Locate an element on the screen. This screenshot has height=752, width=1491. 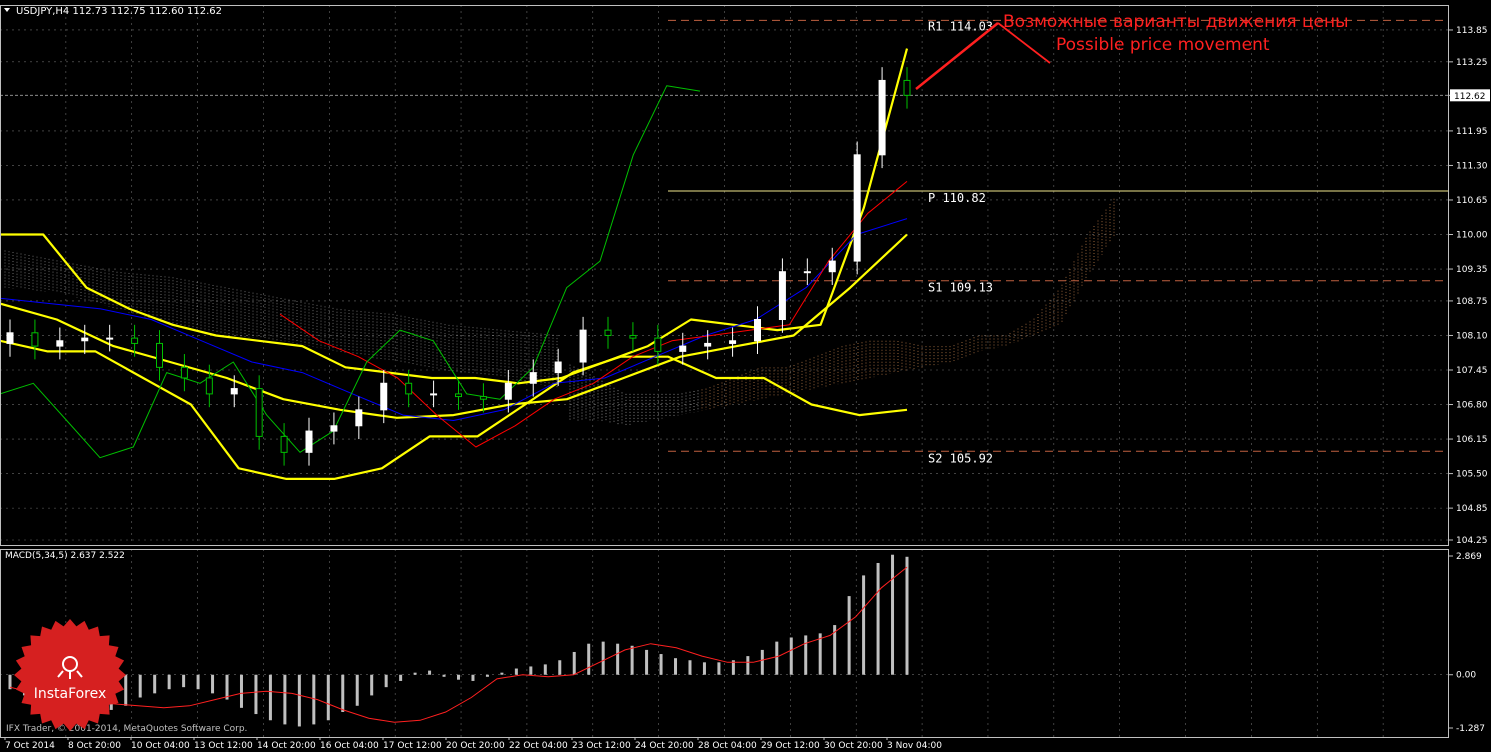
y-tick-label: 105.50 is located at coordinates (1472, 475).